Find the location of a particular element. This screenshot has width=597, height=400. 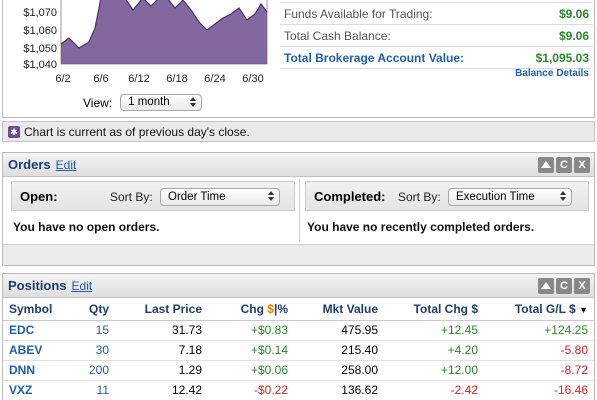

position-total-gl: +124.25 is located at coordinates (539, 330).